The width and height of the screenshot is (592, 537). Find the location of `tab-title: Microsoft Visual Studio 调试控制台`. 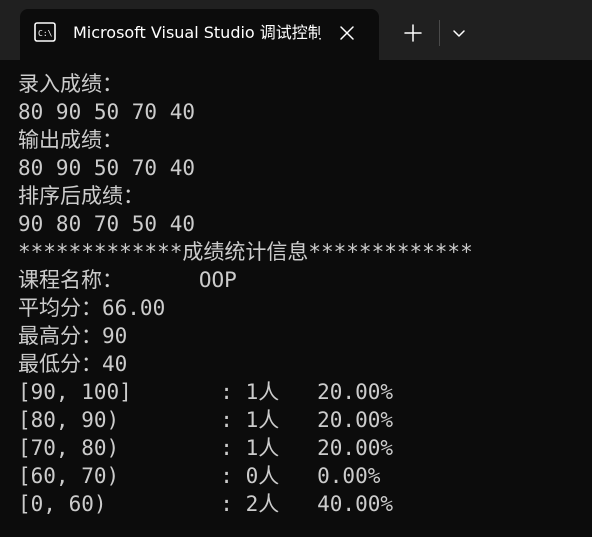

tab-title: Microsoft Visual Studio 调试控制台 is located at coordinates (197, 32).